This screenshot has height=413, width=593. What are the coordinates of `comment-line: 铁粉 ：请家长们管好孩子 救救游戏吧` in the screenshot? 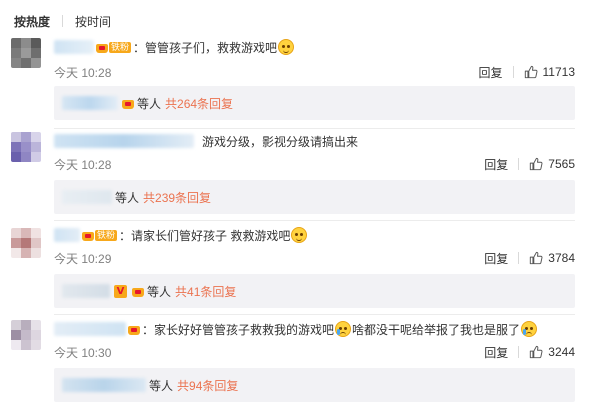 It's located at (314, 235).